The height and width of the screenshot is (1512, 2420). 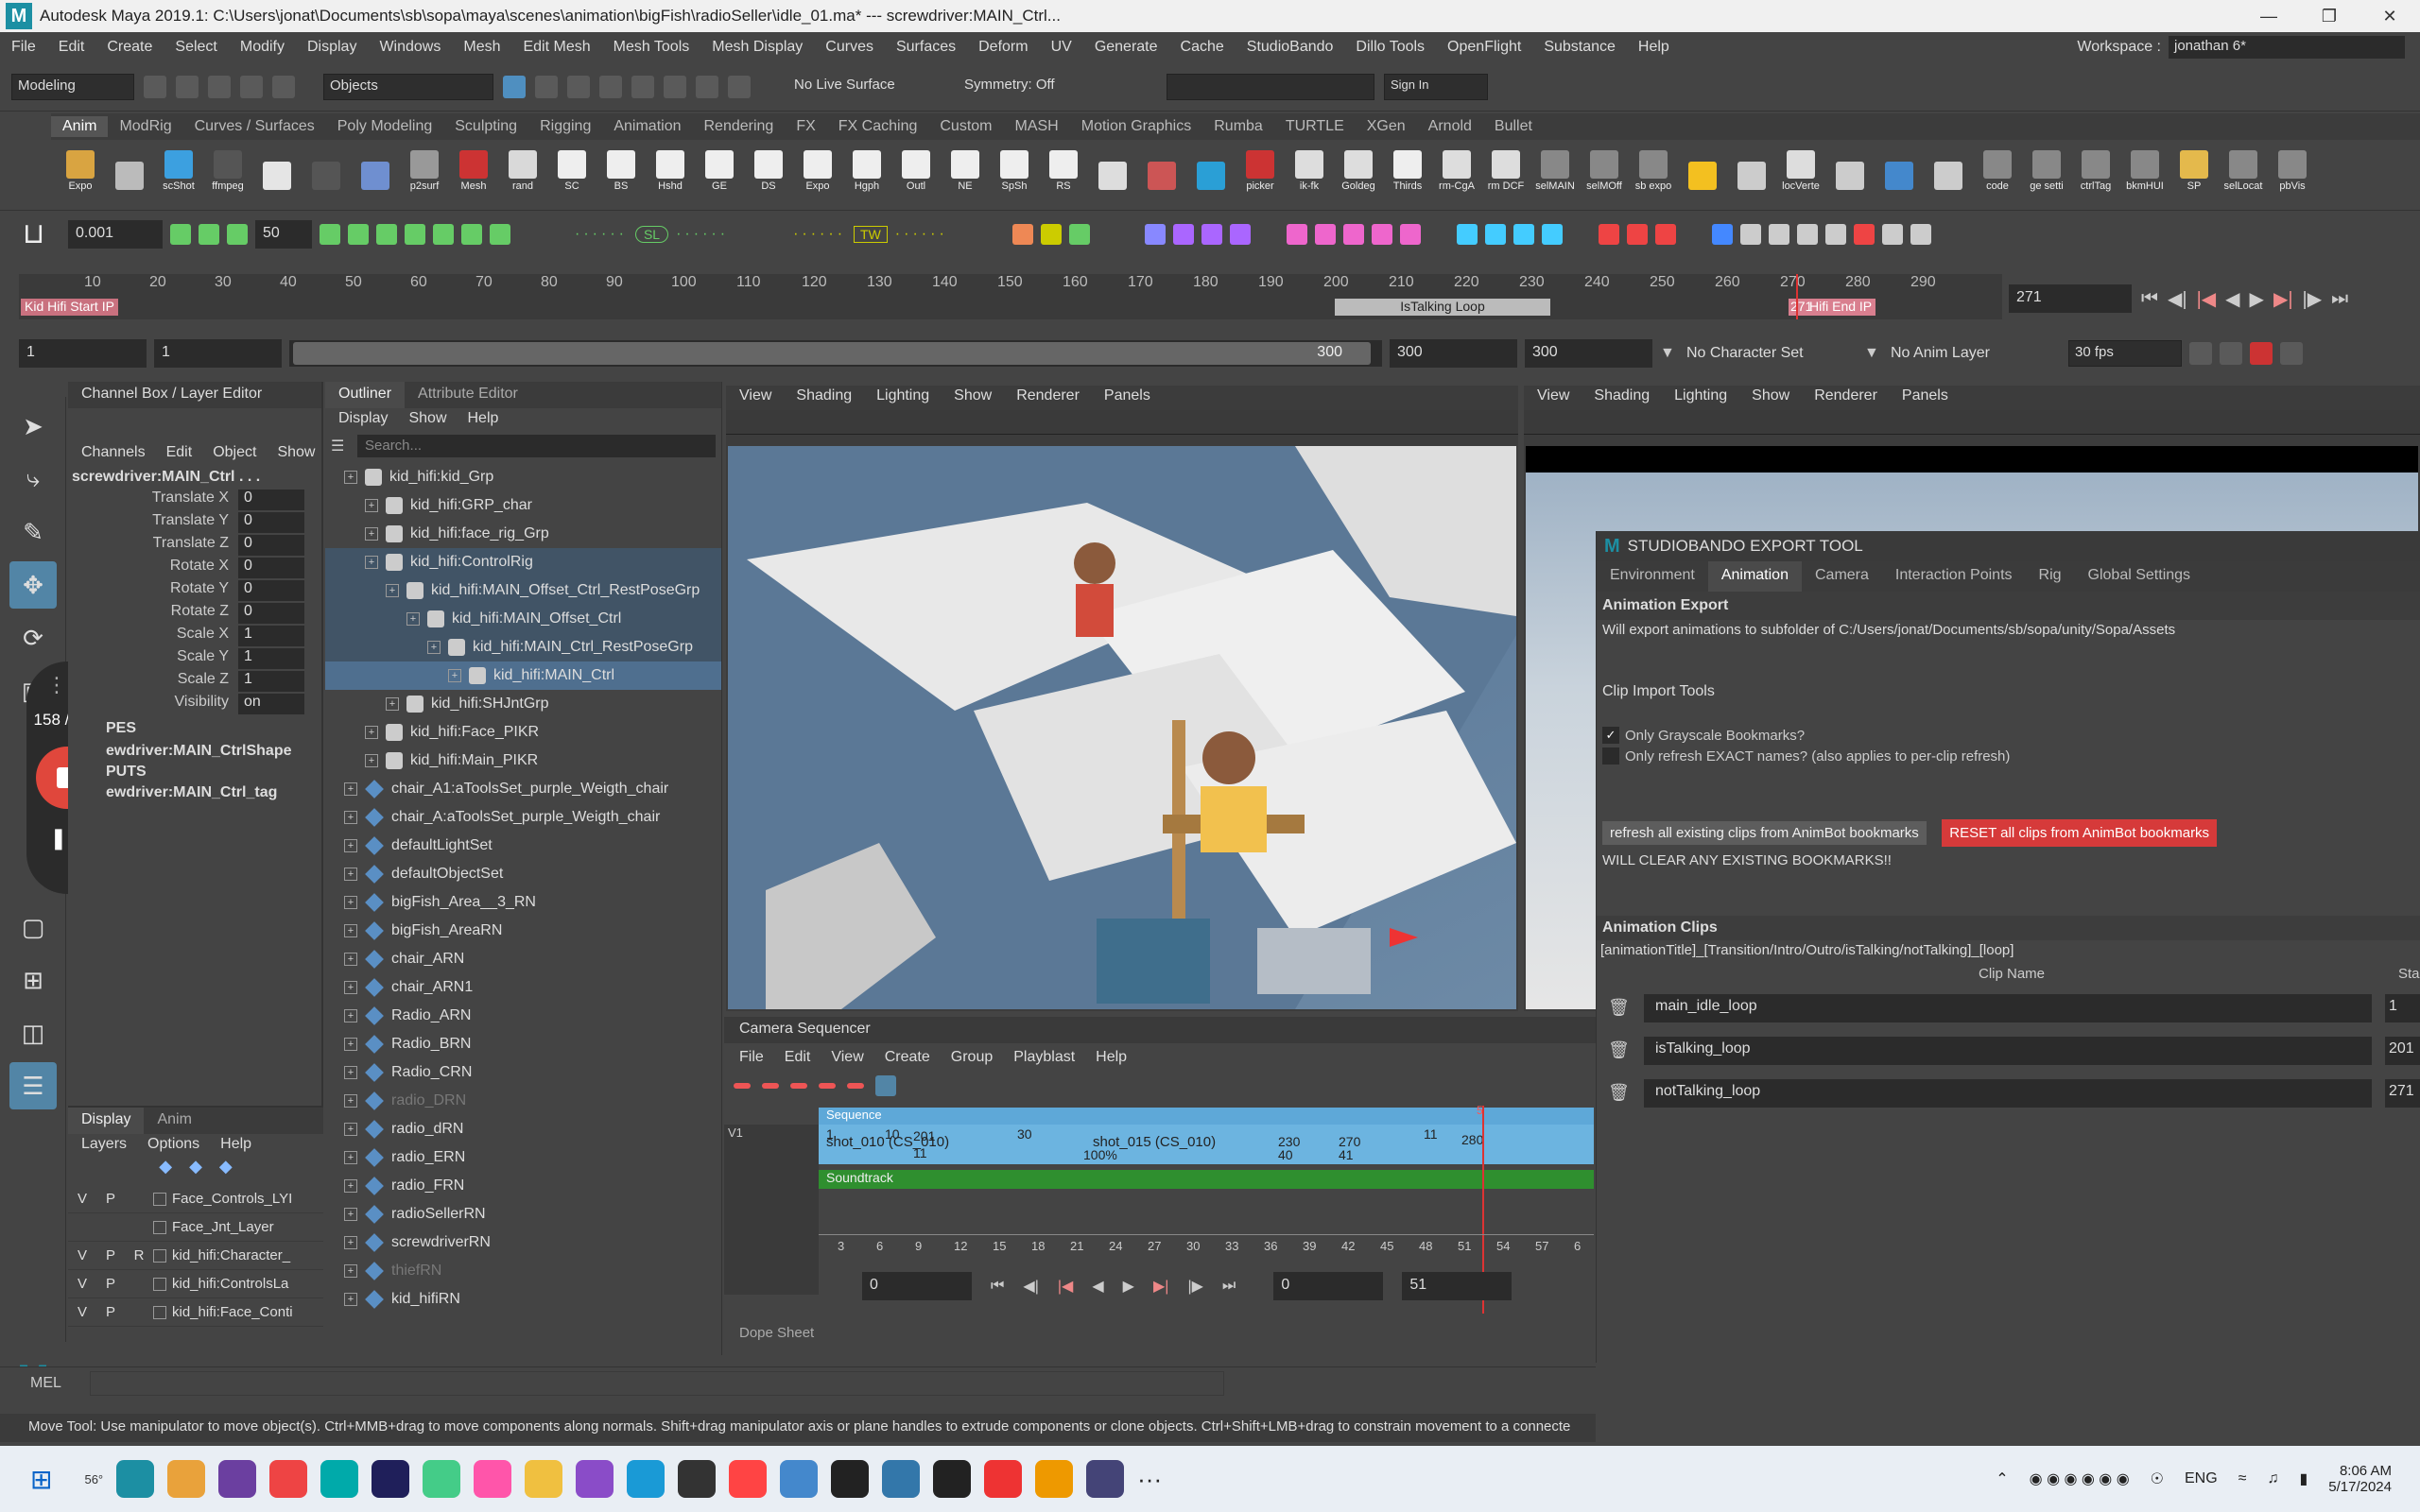 What do you see at coordinates (1136, 126) in the screenshot?
I see `shelf-tab-12: Motion Graphics` at bounding box center [1136, 126].